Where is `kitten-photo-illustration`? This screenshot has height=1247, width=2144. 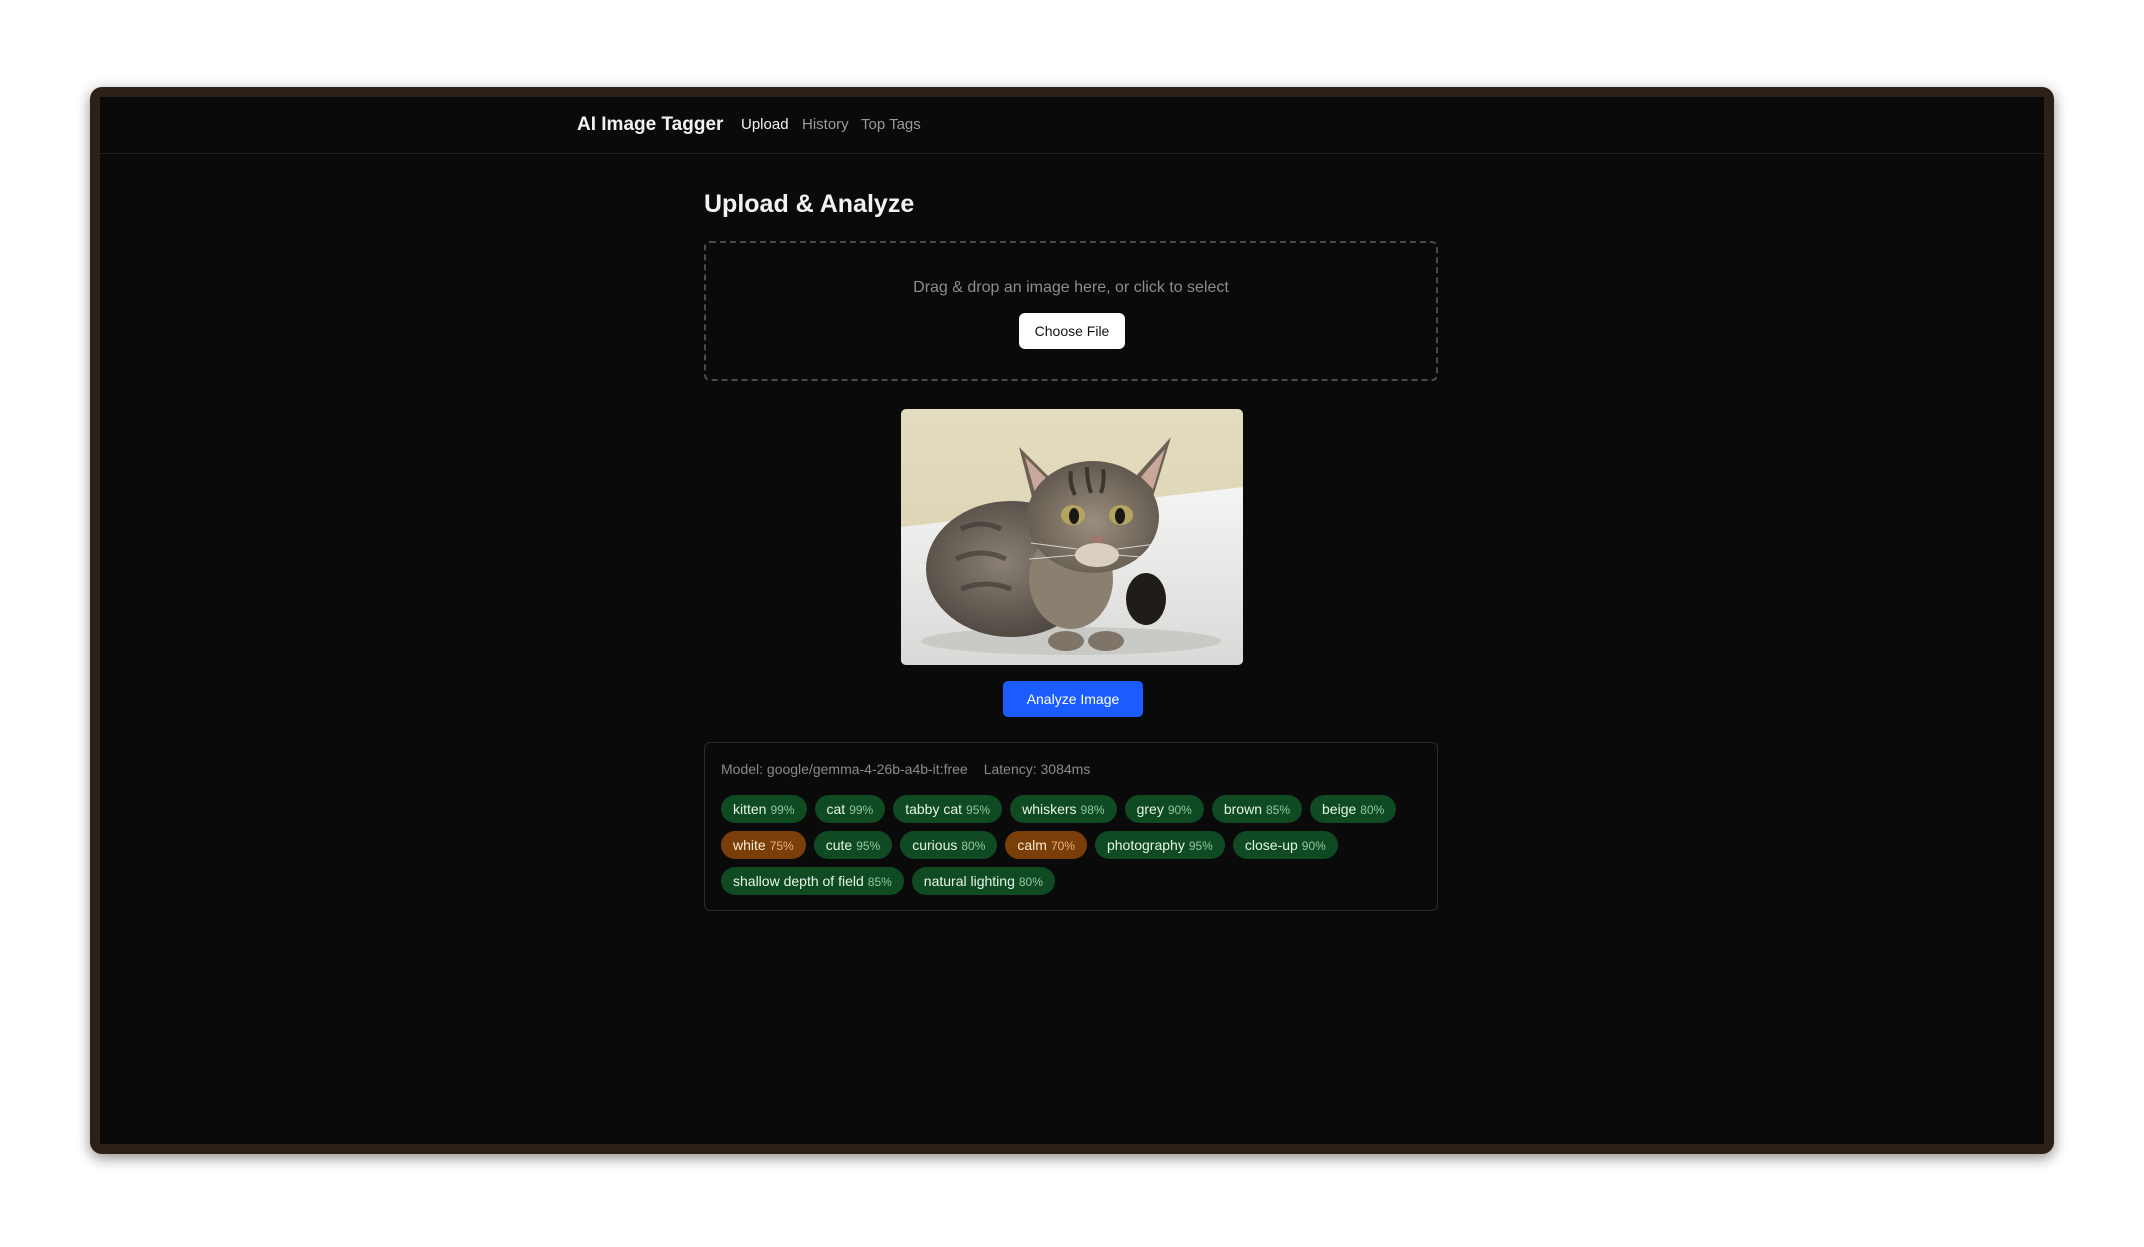
kitten-photo-illustration is located at coordinates (1072, 537).